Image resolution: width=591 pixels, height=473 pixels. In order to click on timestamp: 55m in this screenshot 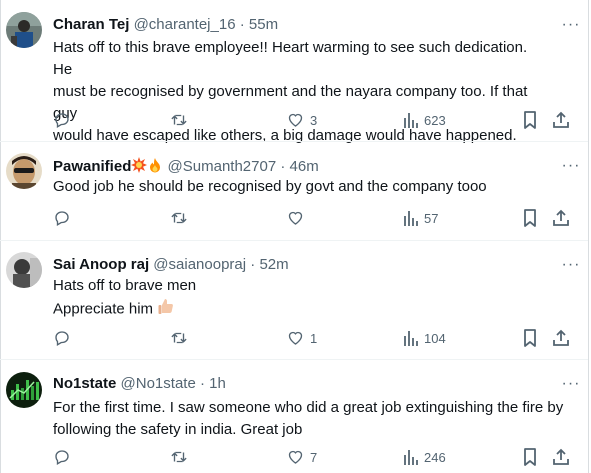, I will do `click(263, 24)`.